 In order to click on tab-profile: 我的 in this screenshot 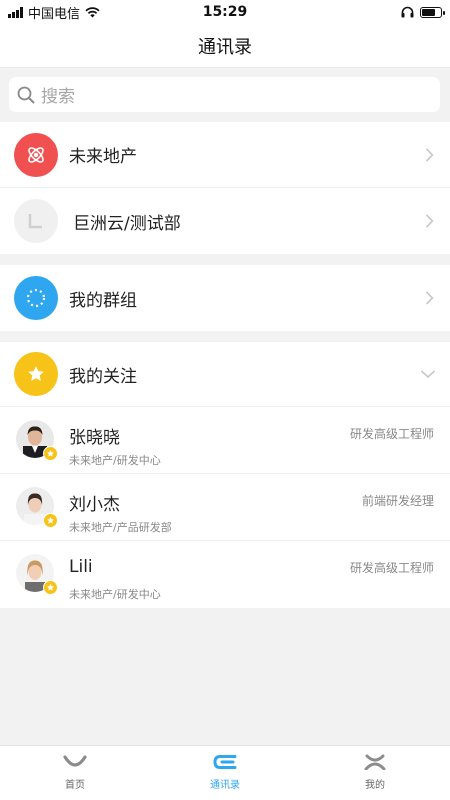, I will do `click(375, 773)`.